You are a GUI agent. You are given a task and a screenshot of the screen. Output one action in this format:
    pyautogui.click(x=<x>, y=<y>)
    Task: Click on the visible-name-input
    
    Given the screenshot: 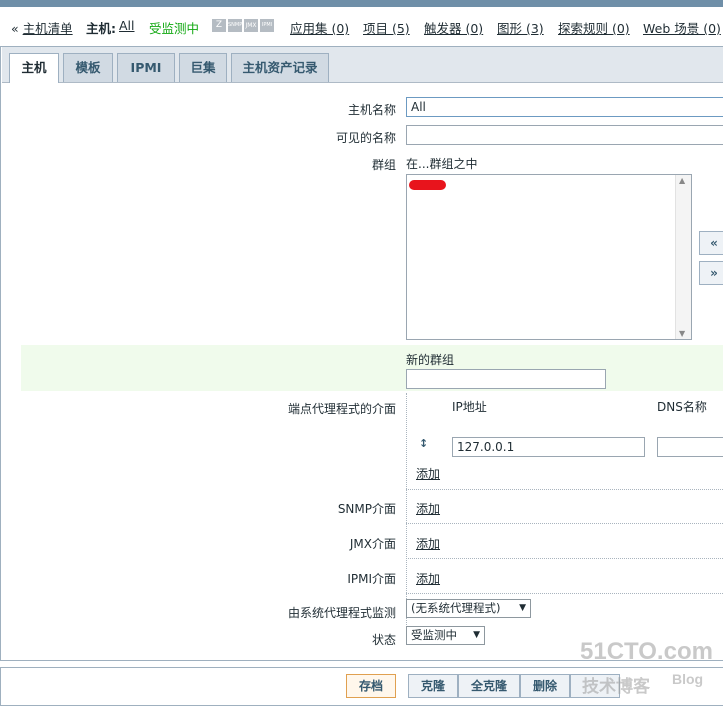 What is the action you would take?
    pyautogui.click(x=564, y=135)
    